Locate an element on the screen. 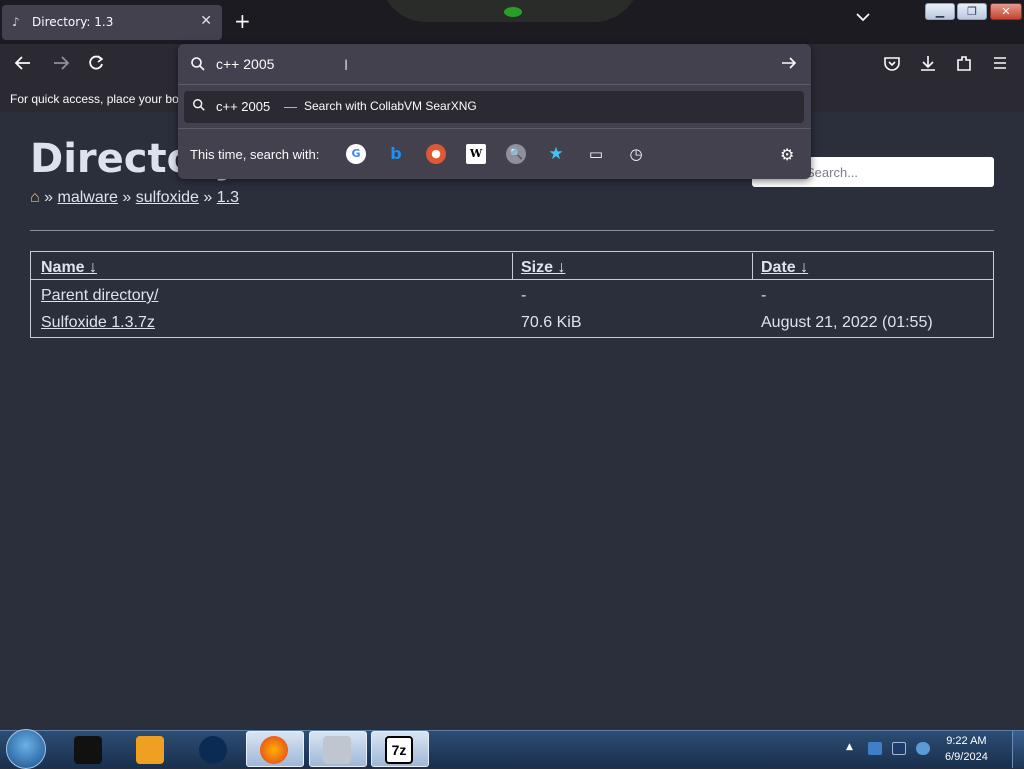  menu-hamburger-icon is located at coordinates (1000, 63).